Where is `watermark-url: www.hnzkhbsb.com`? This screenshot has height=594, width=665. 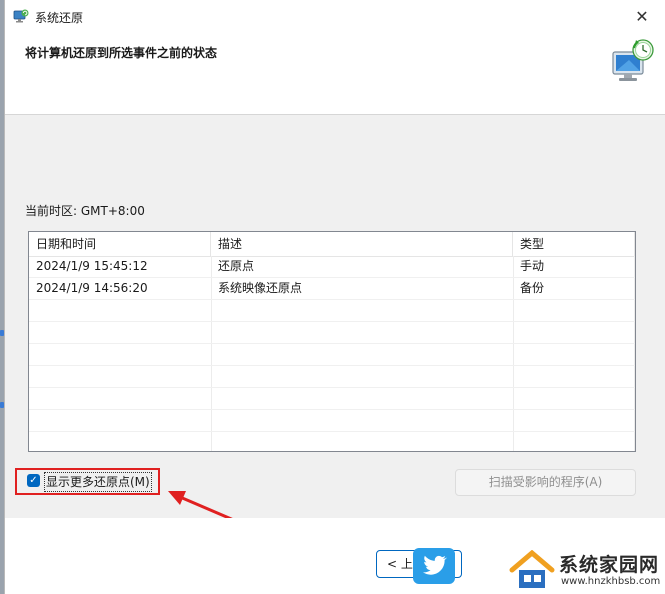 watermark-url: www.hnzkhbsb.com is located at coordinates (611, 581).